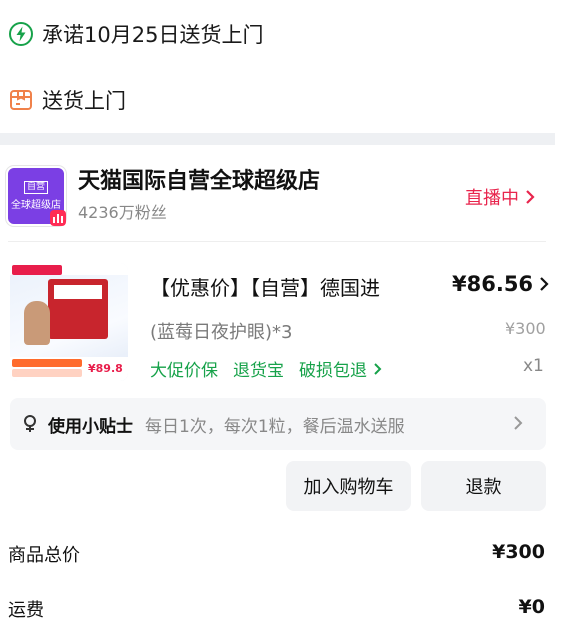  I want to click on service-tag: 大促价保, so click(184, 371).